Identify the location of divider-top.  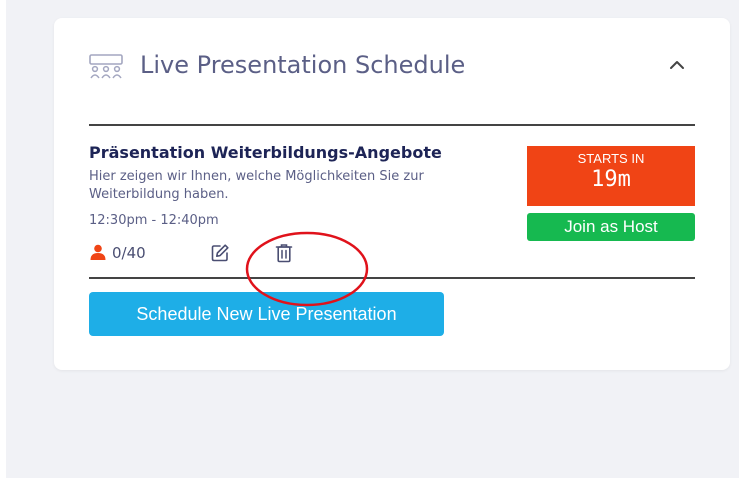
(392, 125).